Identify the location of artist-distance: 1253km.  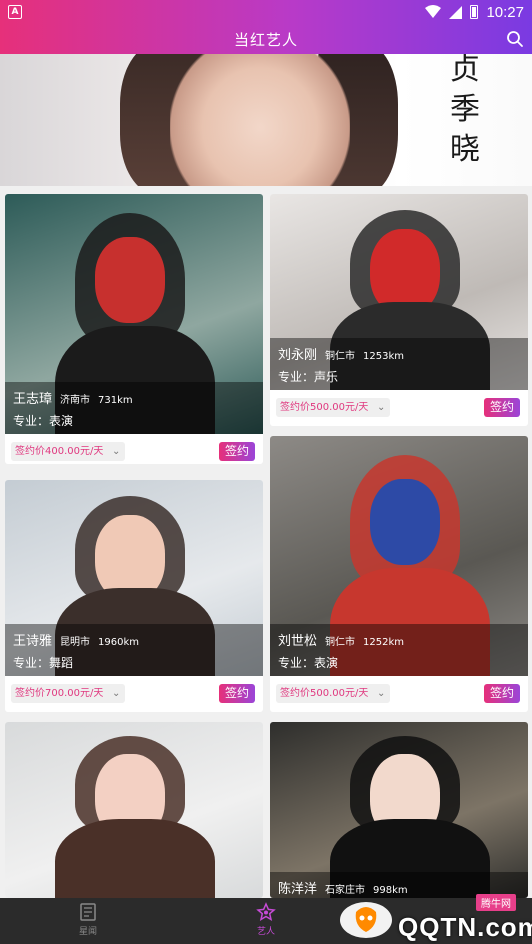
(383, 356).